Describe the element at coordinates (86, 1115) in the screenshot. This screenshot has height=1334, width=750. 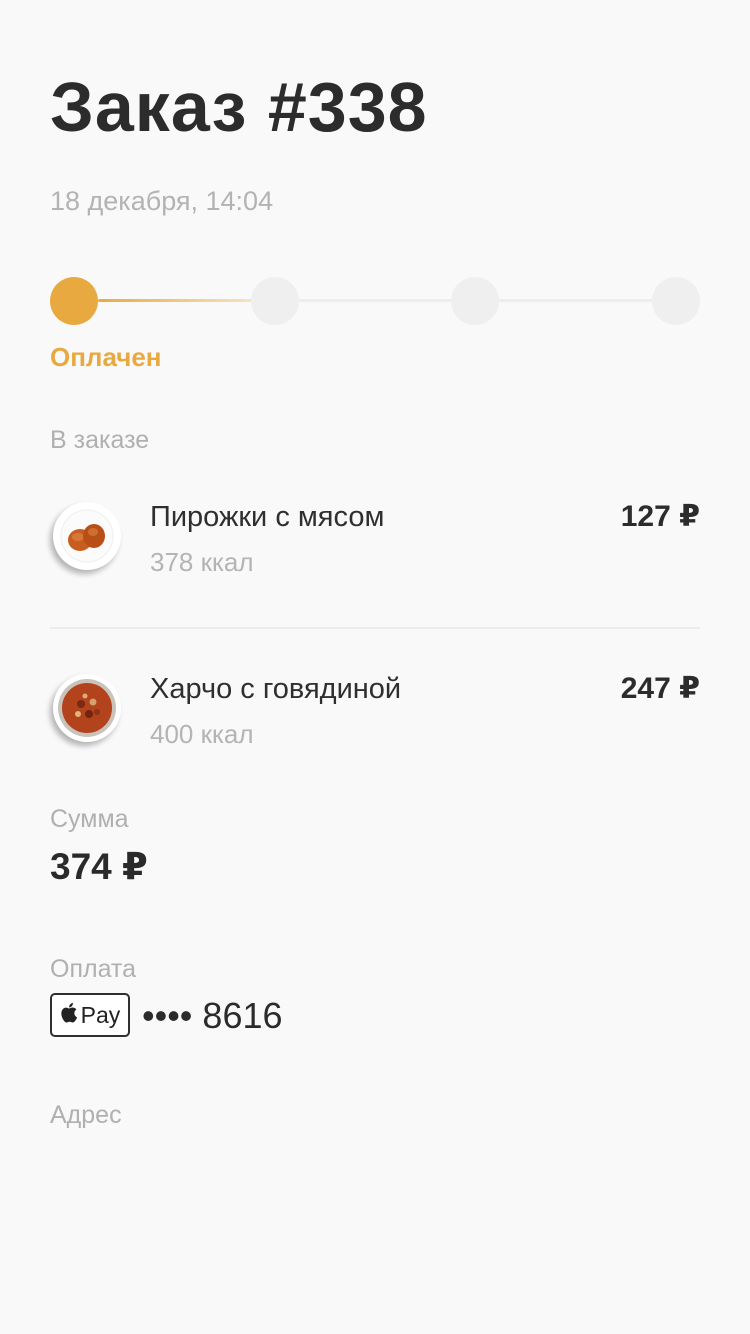
I see `address-label: Адрес` at that location.